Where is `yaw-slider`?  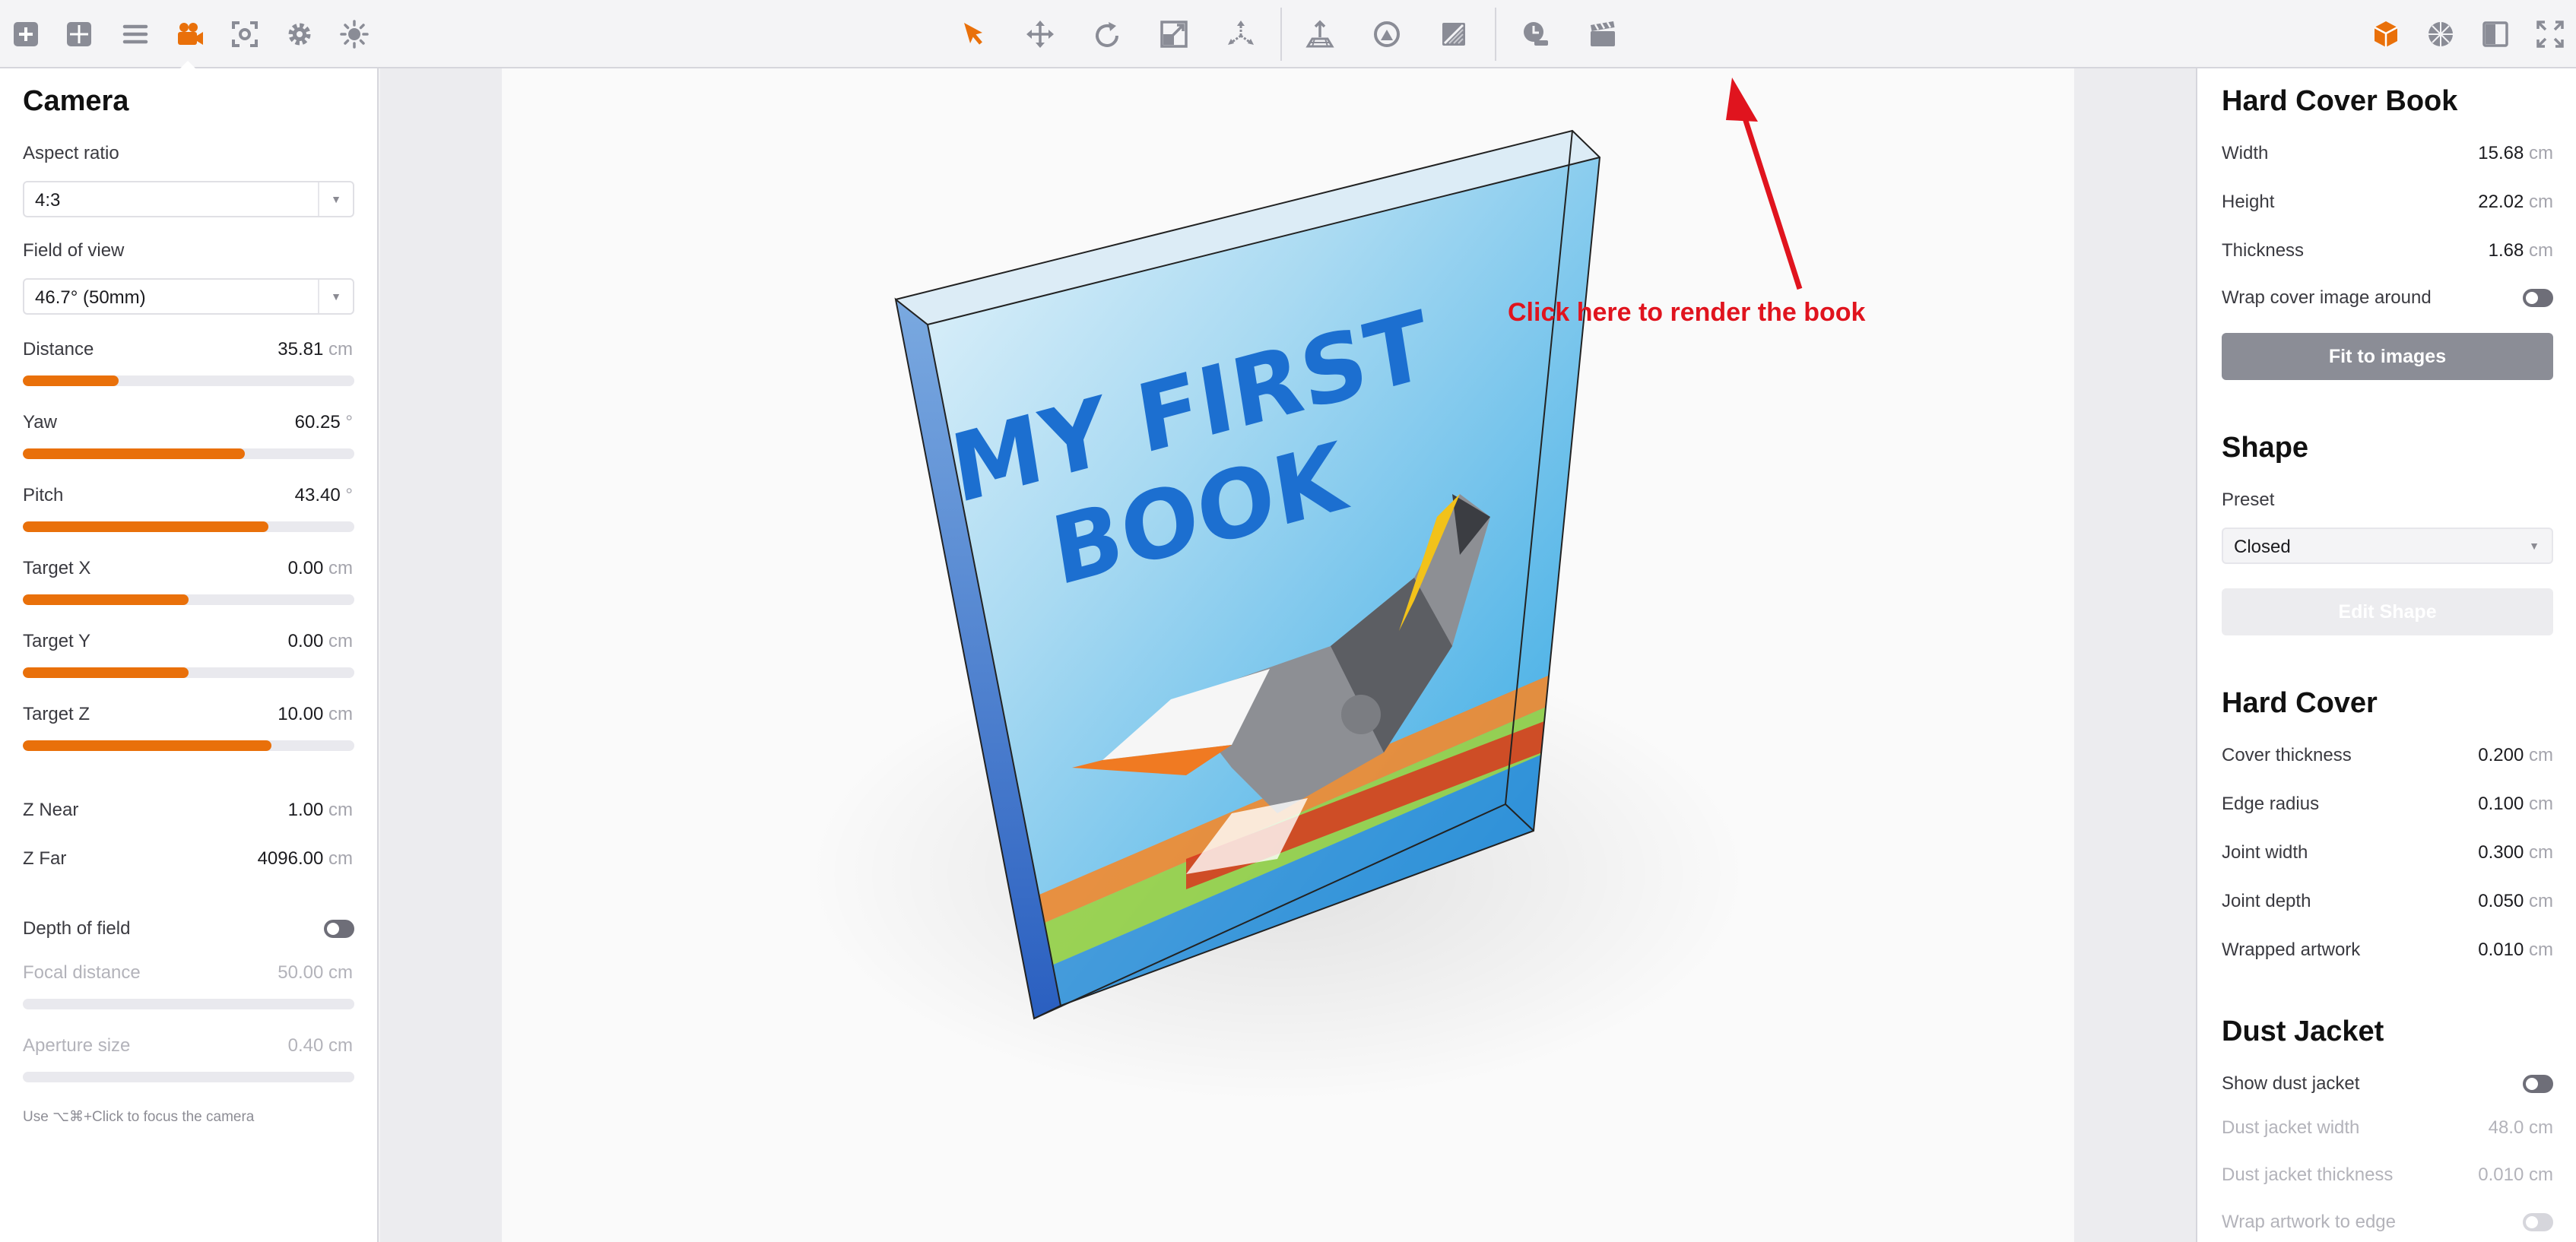 yaw-slider is located at coordinates (189, 454).